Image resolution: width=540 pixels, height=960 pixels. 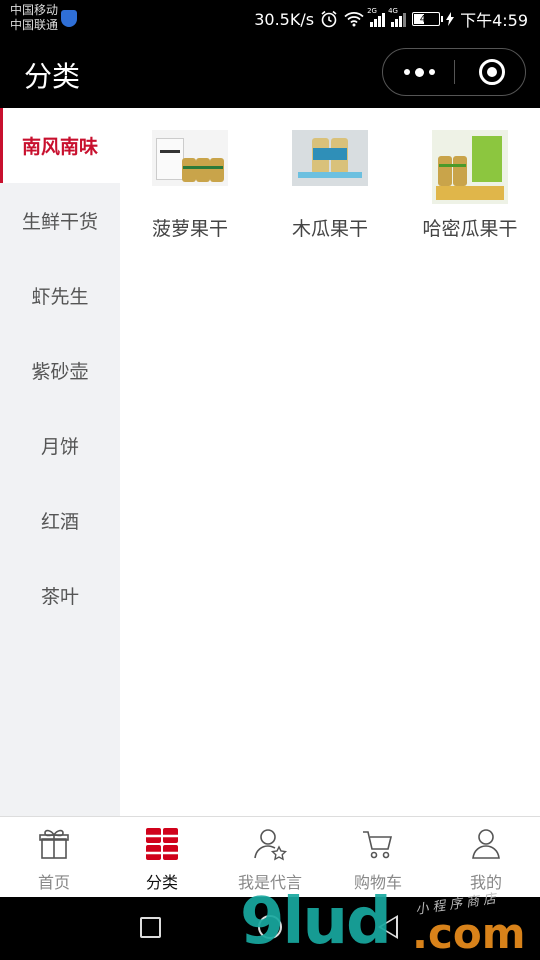 I want to click on tab-cart: 购物车, so click(x=378, y=857).